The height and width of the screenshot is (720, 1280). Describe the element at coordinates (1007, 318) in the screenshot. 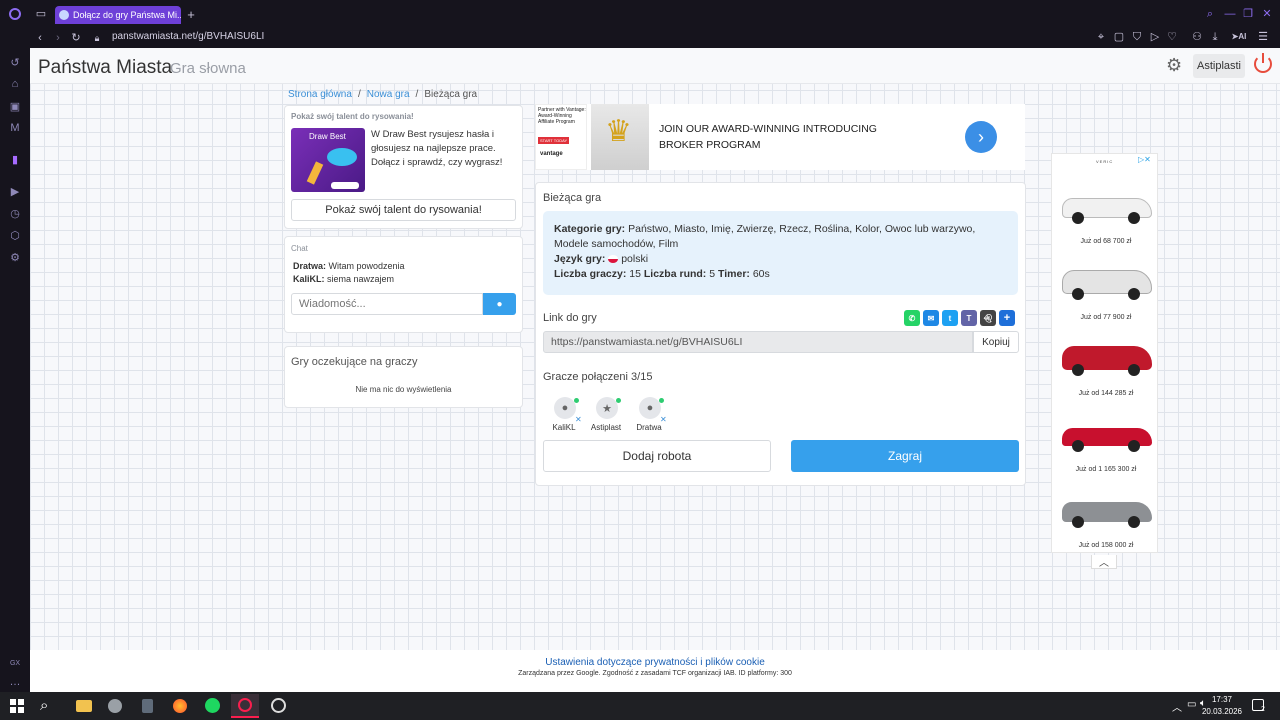

I see `share-more-icon: +` at that location.